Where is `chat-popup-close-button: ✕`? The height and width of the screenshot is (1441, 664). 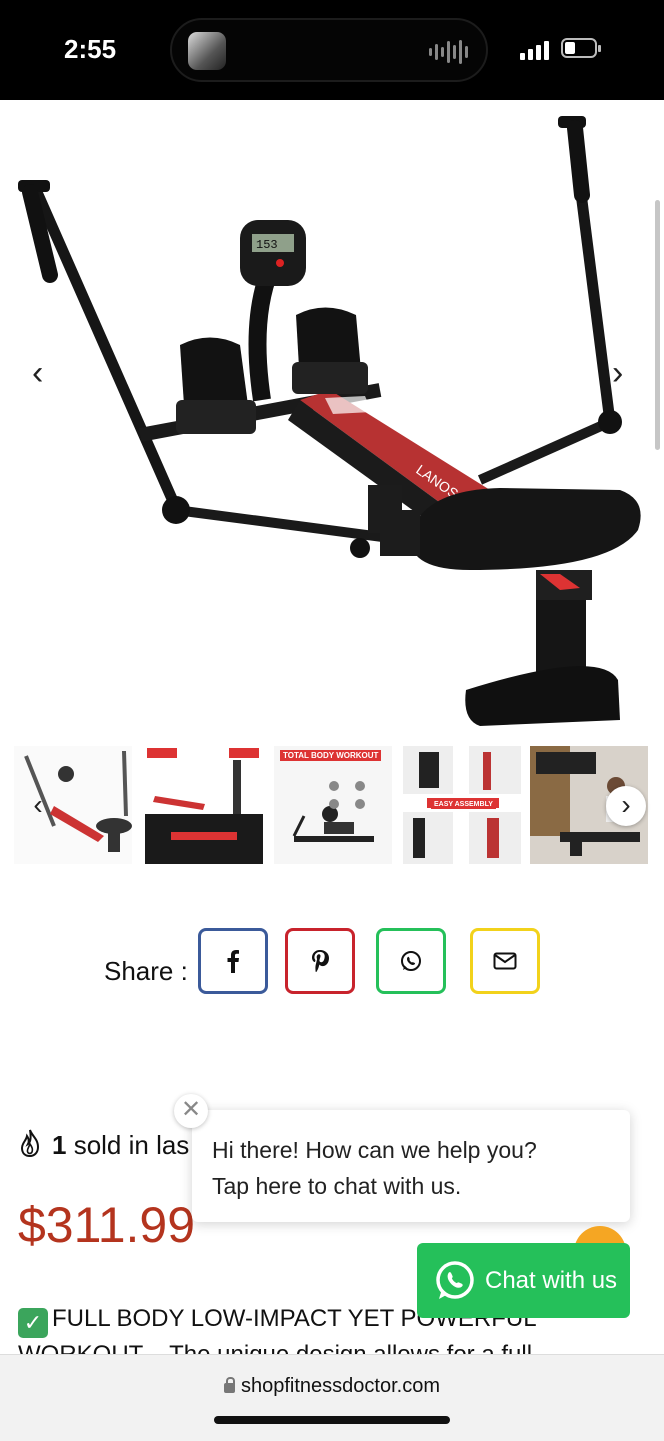 chat-popup-close-button: ✕ is located at coordinates (191, 1111).